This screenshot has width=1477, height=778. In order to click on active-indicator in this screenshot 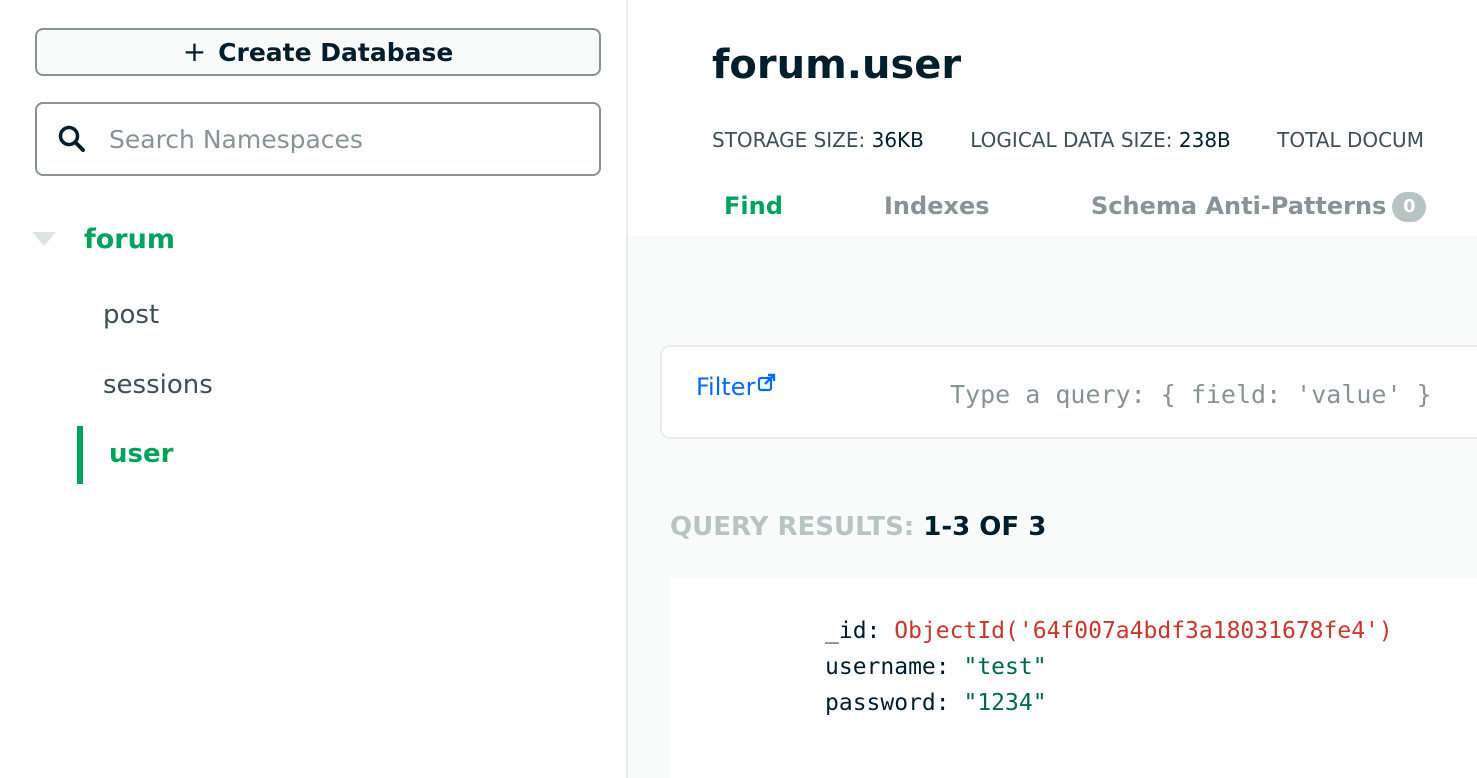, I will do `click(80, 455)`.